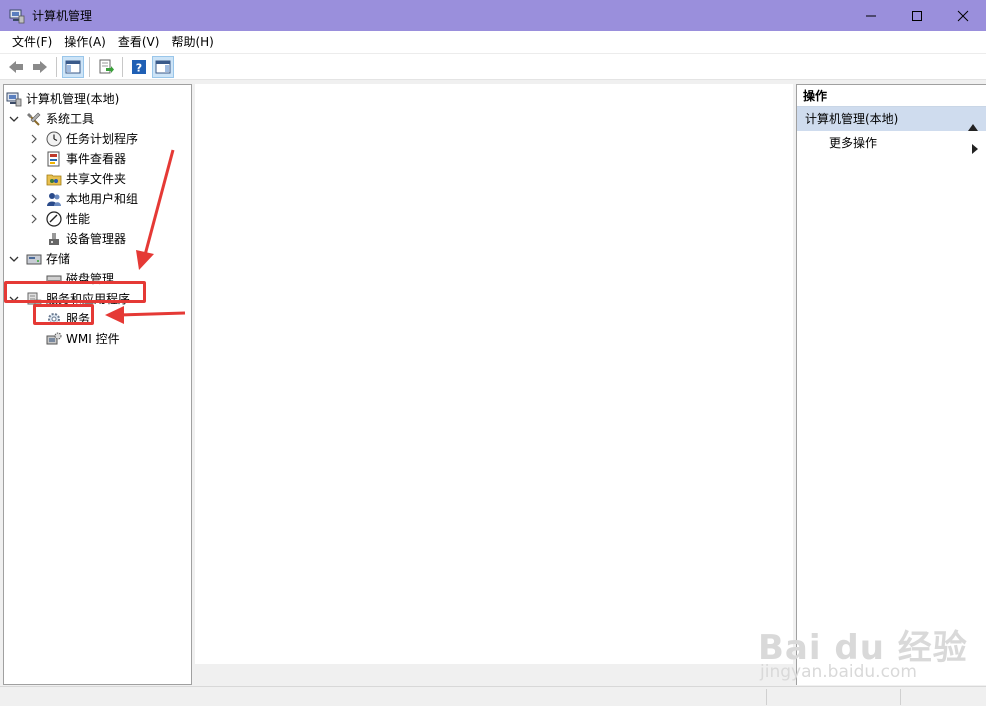 The image size is (986, 706). I want to click on tree-label: 性能, so click(78, 219).